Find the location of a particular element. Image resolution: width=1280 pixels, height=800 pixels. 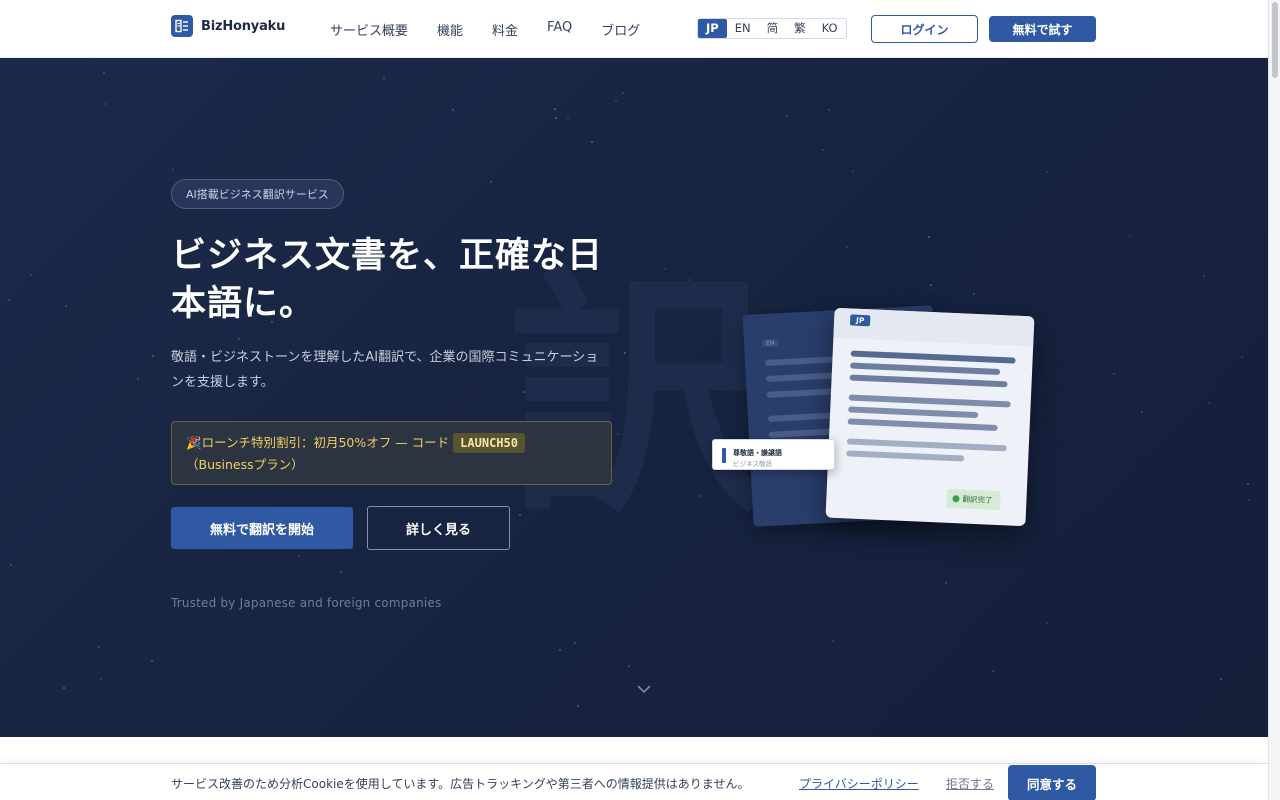

tooltip-accent-bar is located at coordinates (724, 455).